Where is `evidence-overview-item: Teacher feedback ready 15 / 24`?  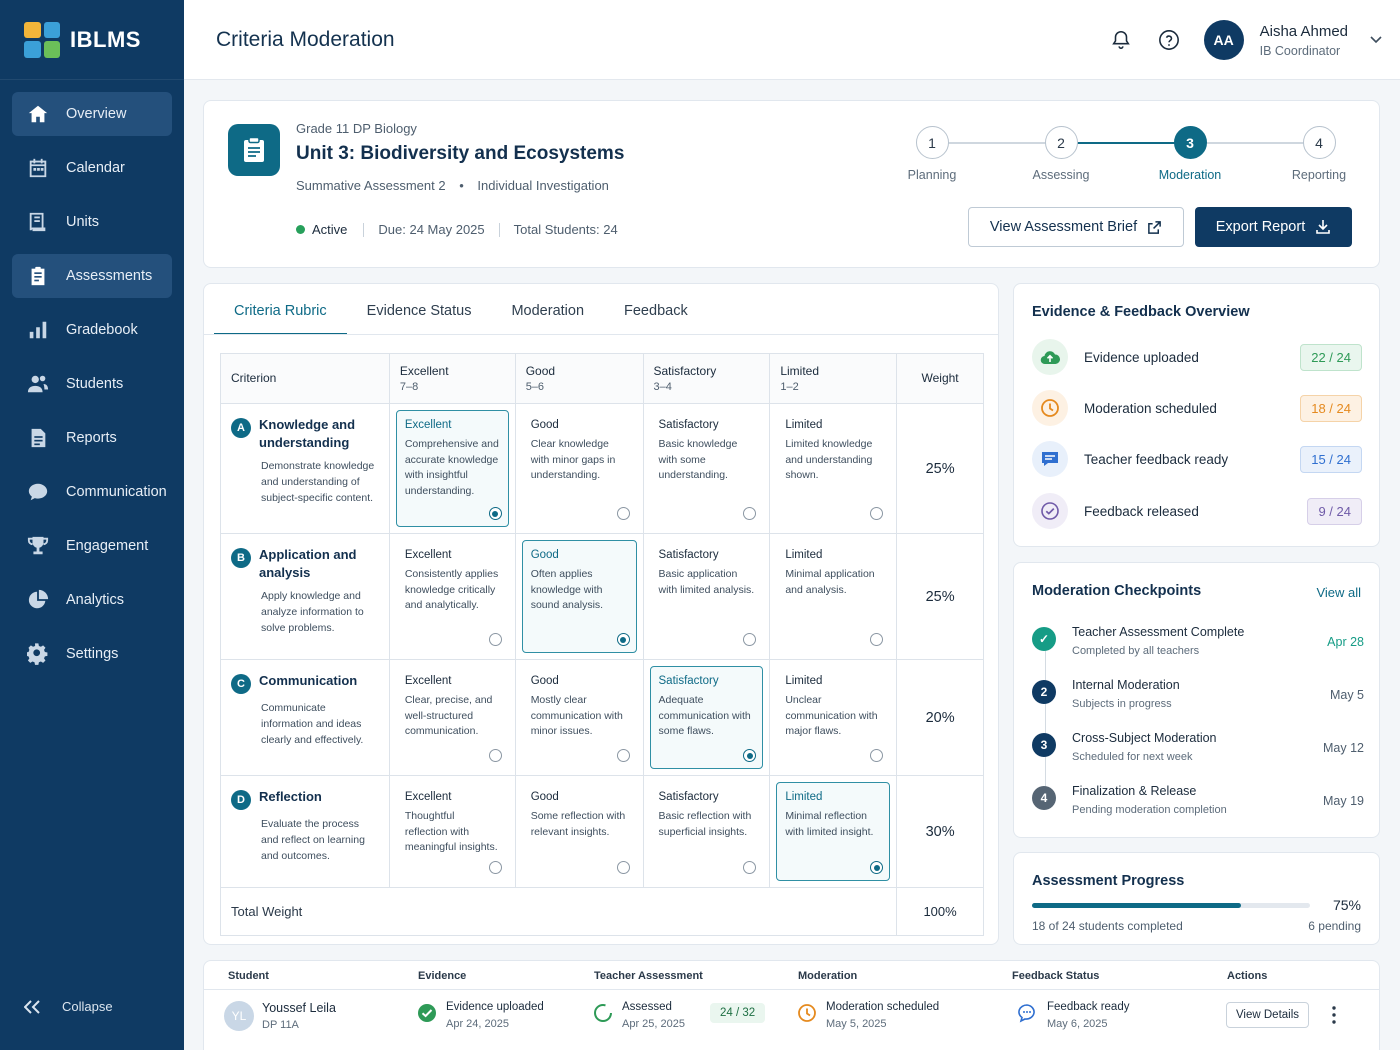
evidence-overview-item: Teacher feedback ready 15 / 24 is located at coordinates (1197, 459).